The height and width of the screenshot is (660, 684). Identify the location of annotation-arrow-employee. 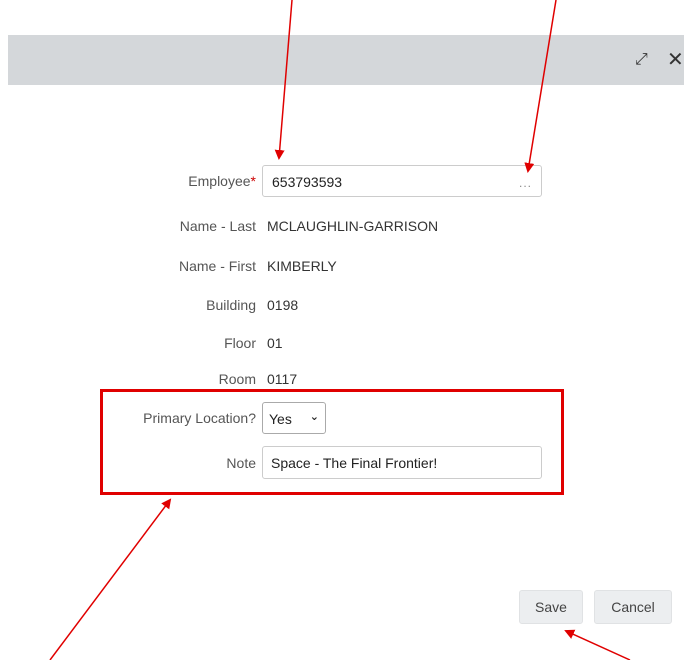
(283, 80).